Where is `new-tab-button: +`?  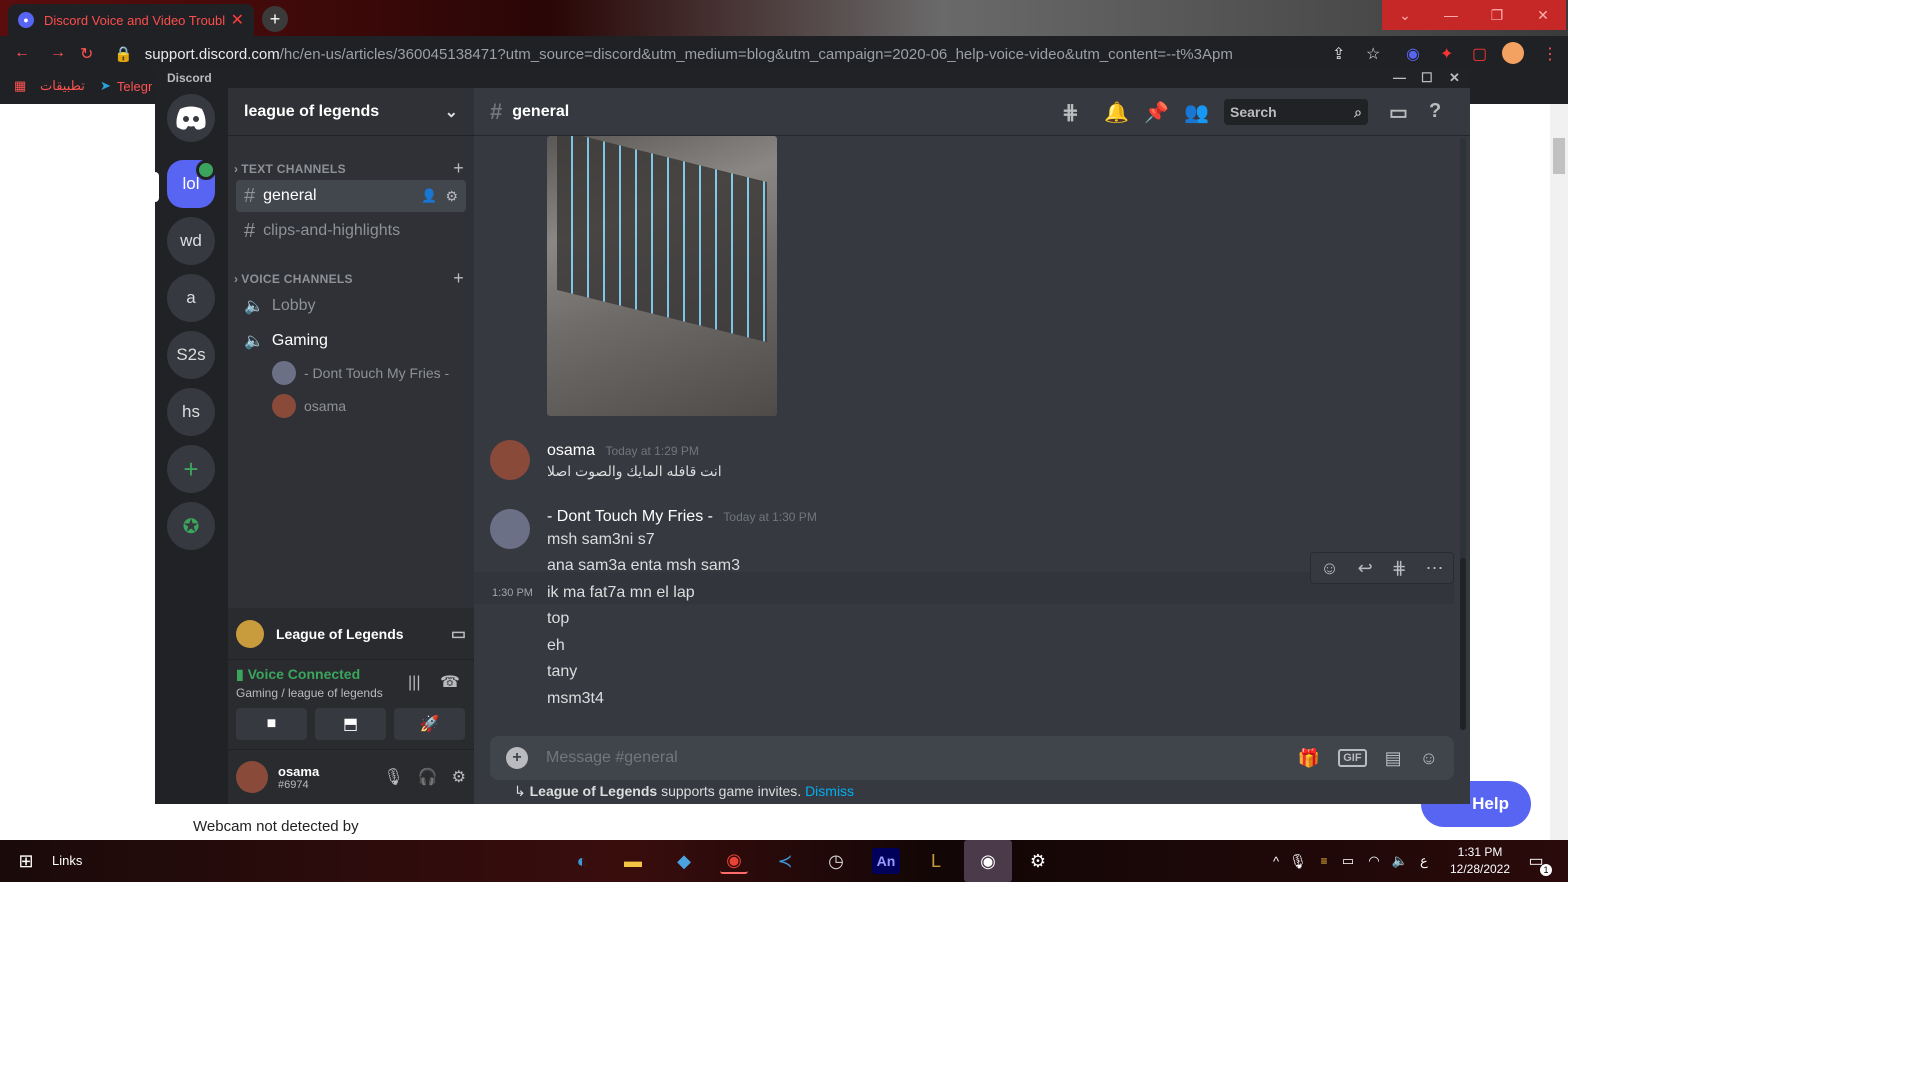 new-tab-button: + is located at coordinates (275, 19).